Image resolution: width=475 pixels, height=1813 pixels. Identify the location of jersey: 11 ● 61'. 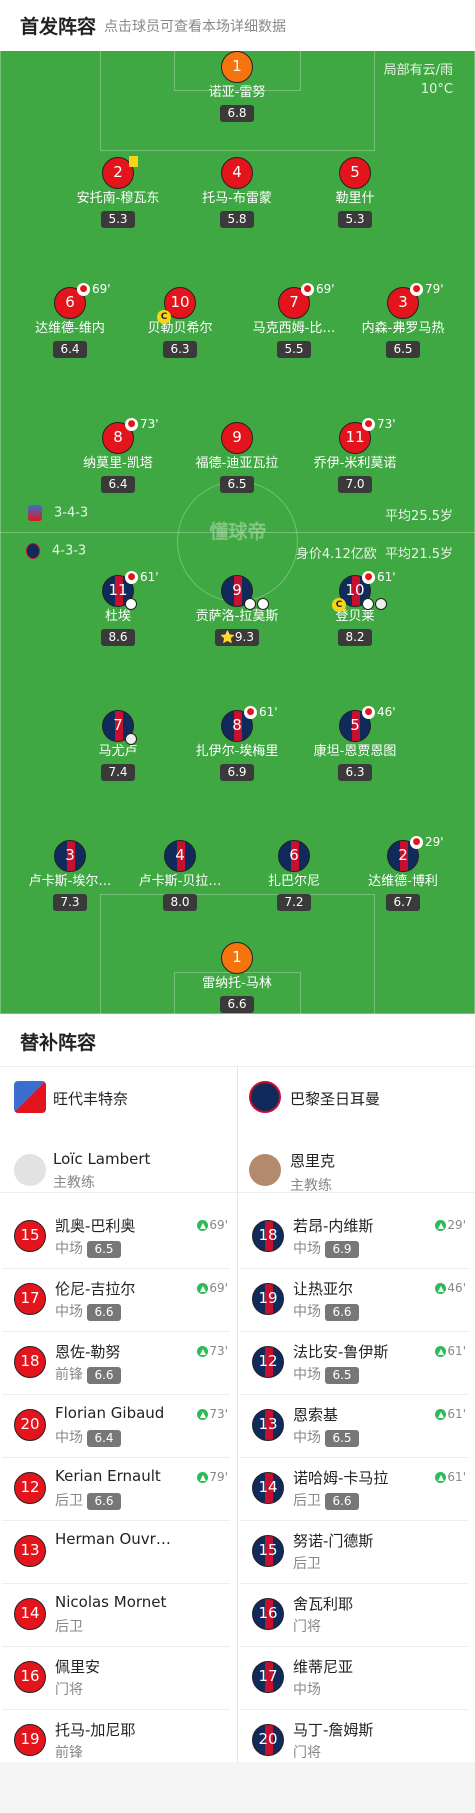
(130, 590).